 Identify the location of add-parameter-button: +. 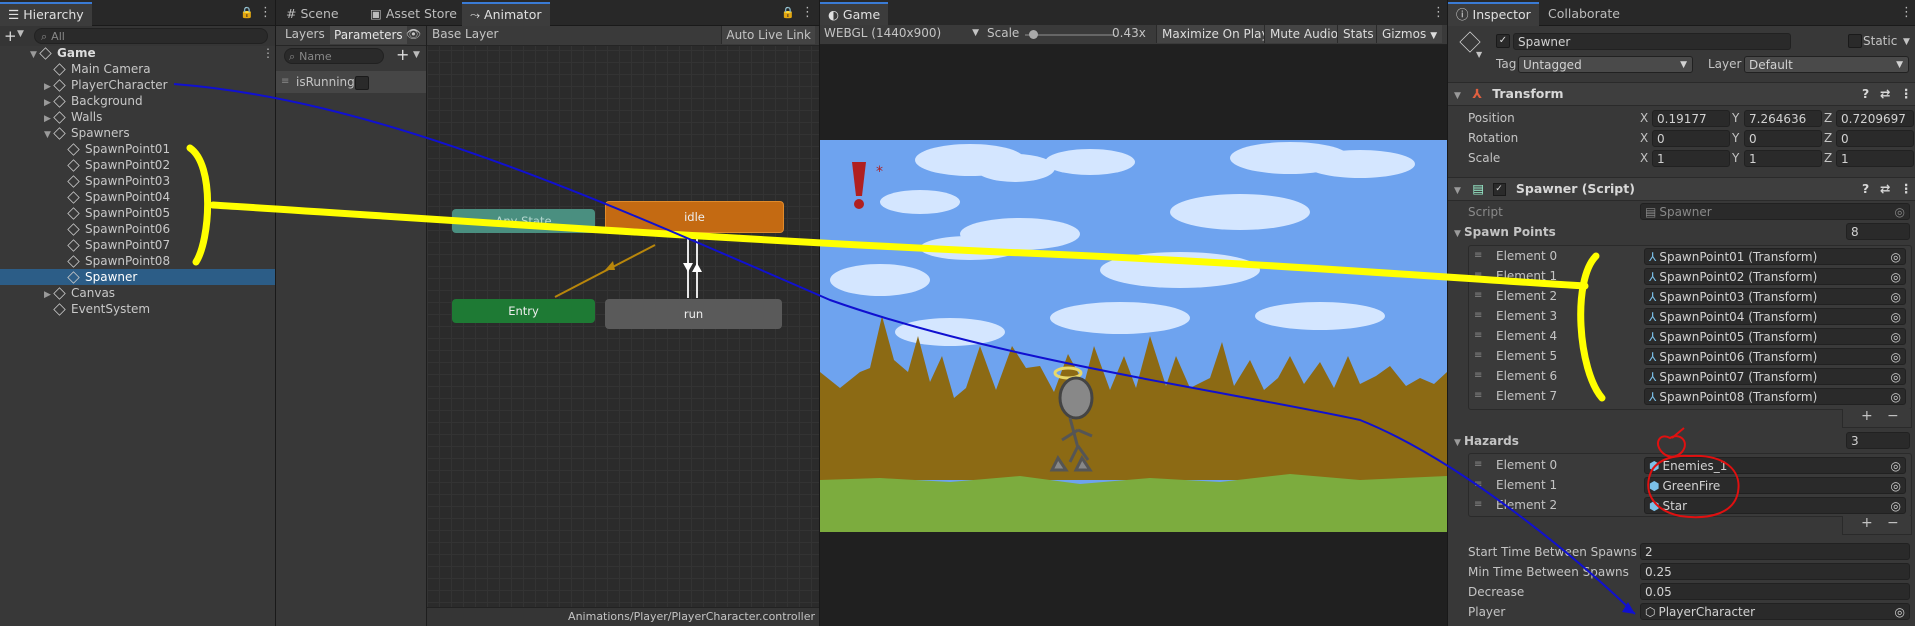
(402, 54).